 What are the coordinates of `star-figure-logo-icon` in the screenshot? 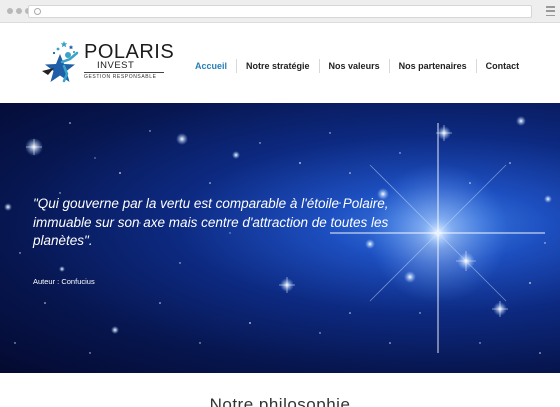 It's located at (60, 62).